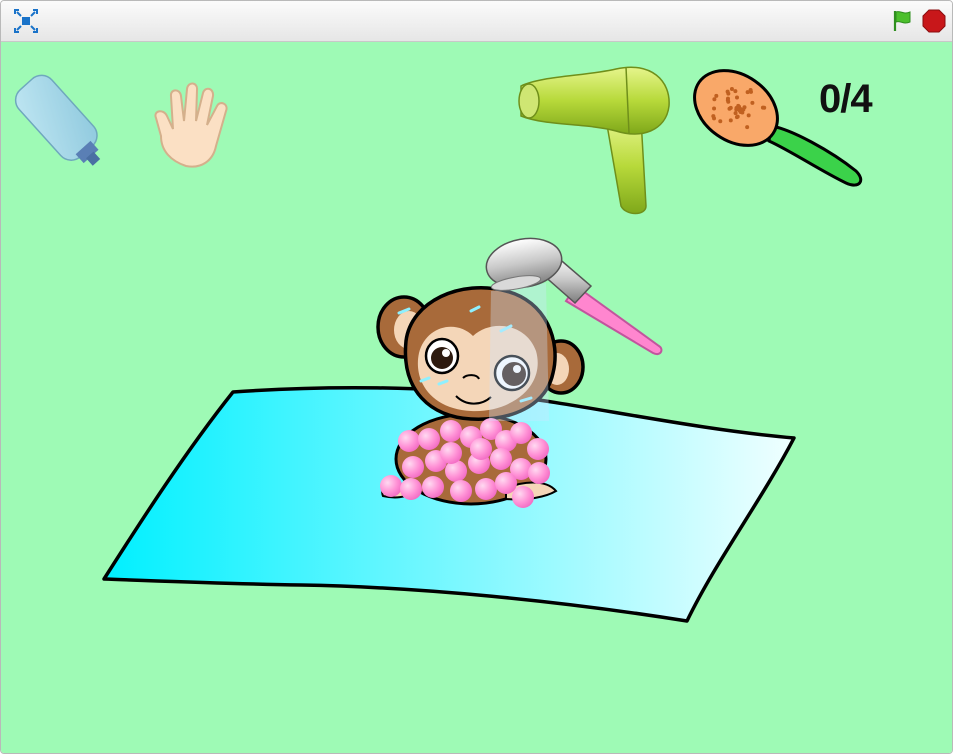  What do you see at coordinates (190, 124) in the screenshot?
I see `hand` at bounding box center [190, 124].